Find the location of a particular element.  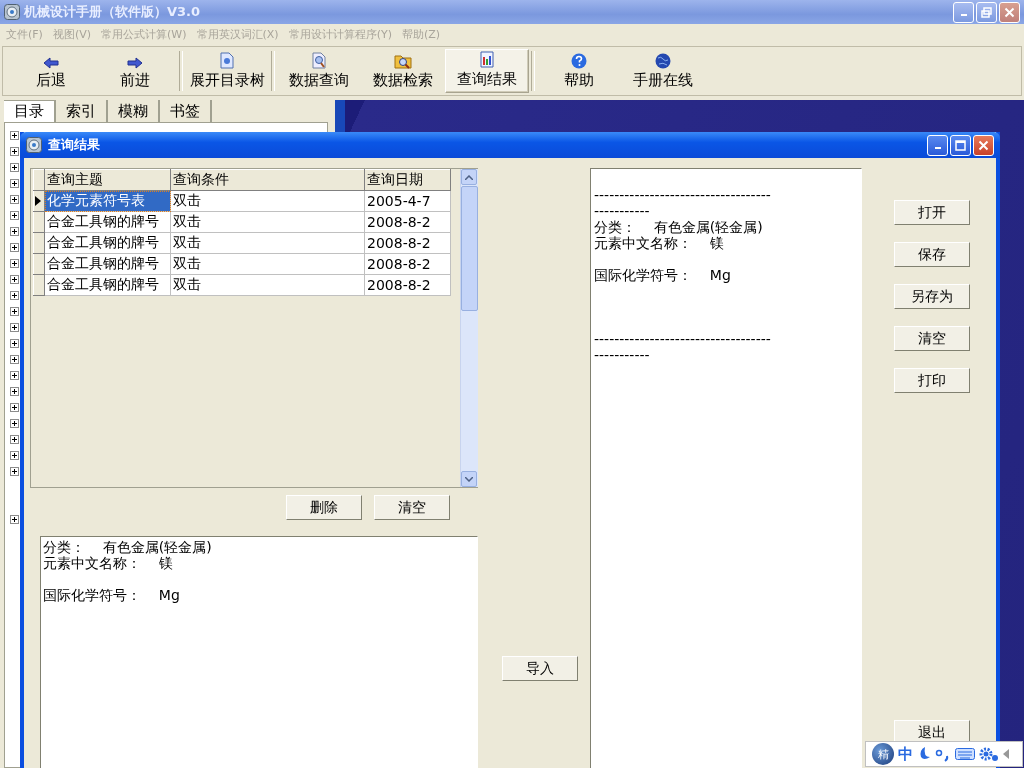

settings-icon is located at coordinates (989, 754).